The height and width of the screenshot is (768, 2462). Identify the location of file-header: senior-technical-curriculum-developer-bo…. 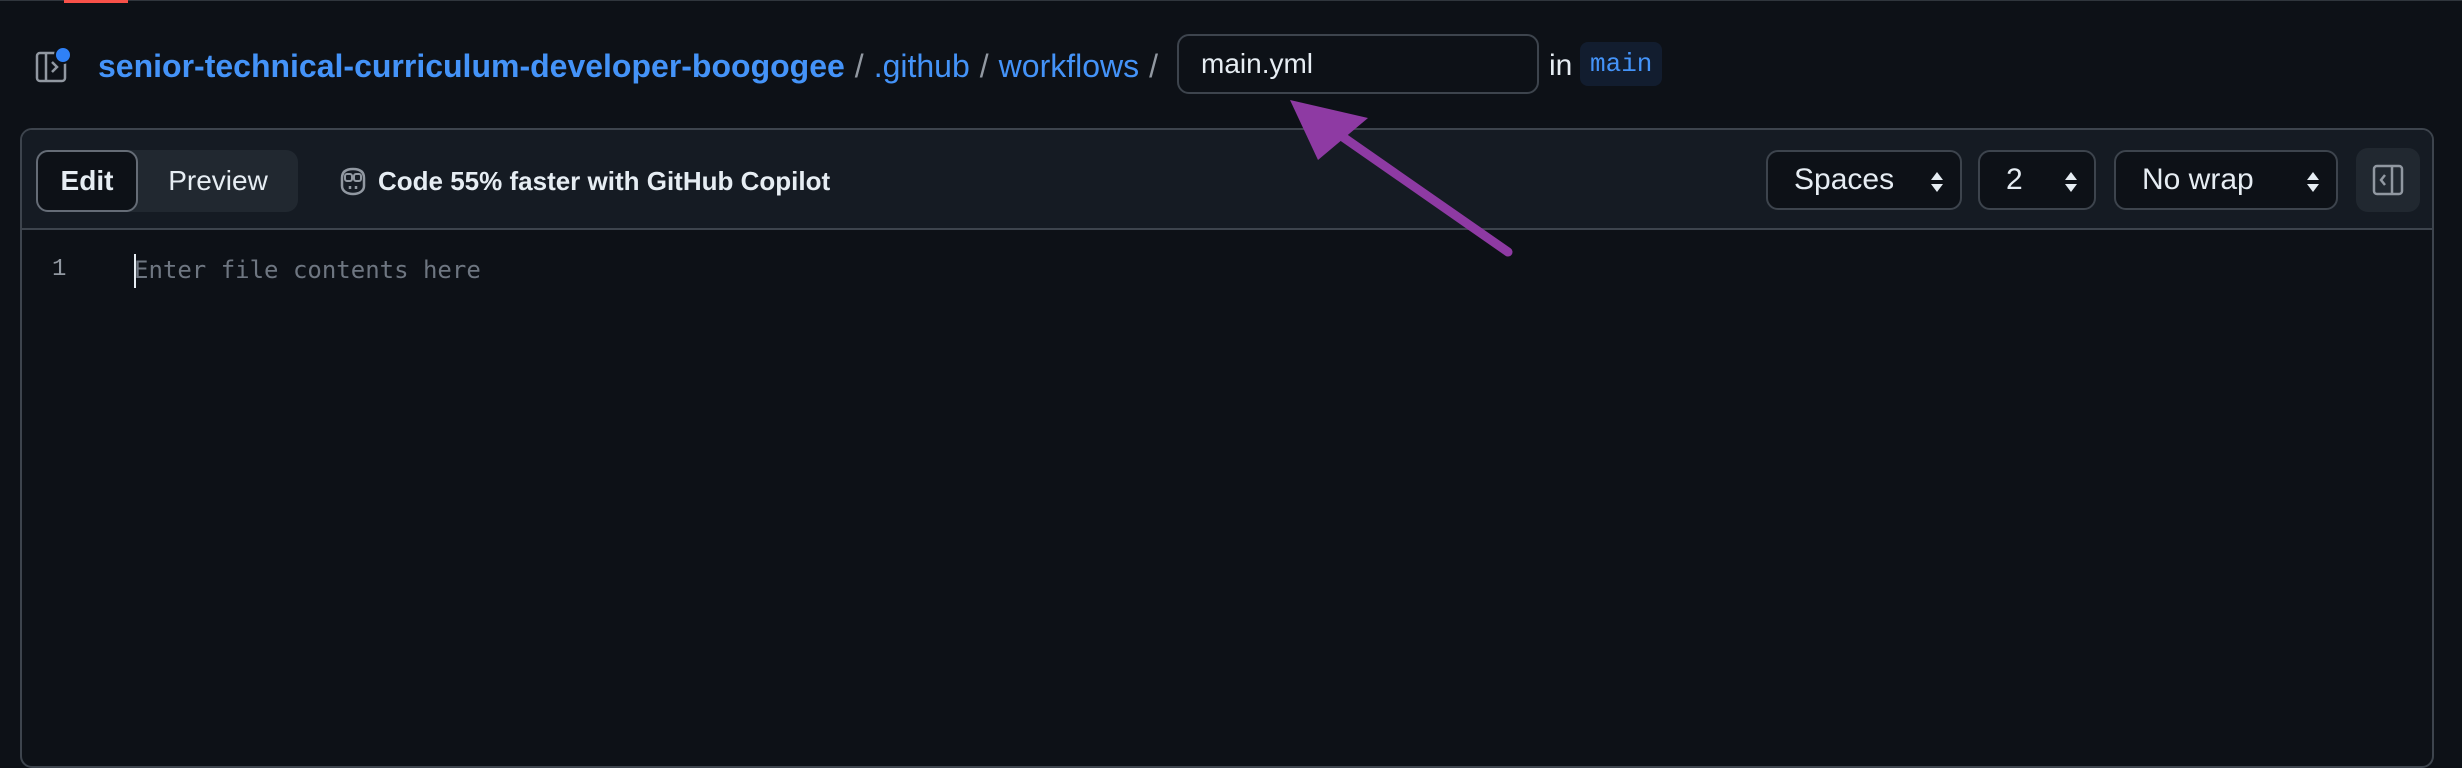
(1231, 66).